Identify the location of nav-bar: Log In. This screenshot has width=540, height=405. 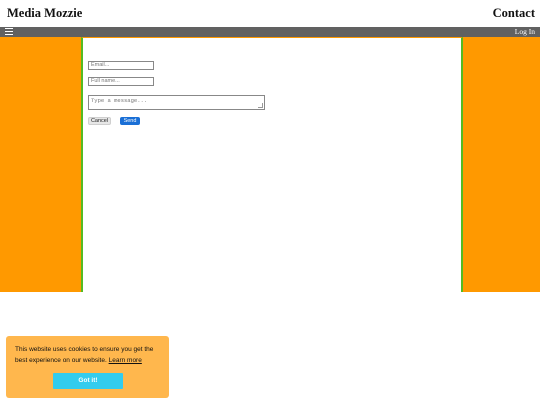
(270, 32).